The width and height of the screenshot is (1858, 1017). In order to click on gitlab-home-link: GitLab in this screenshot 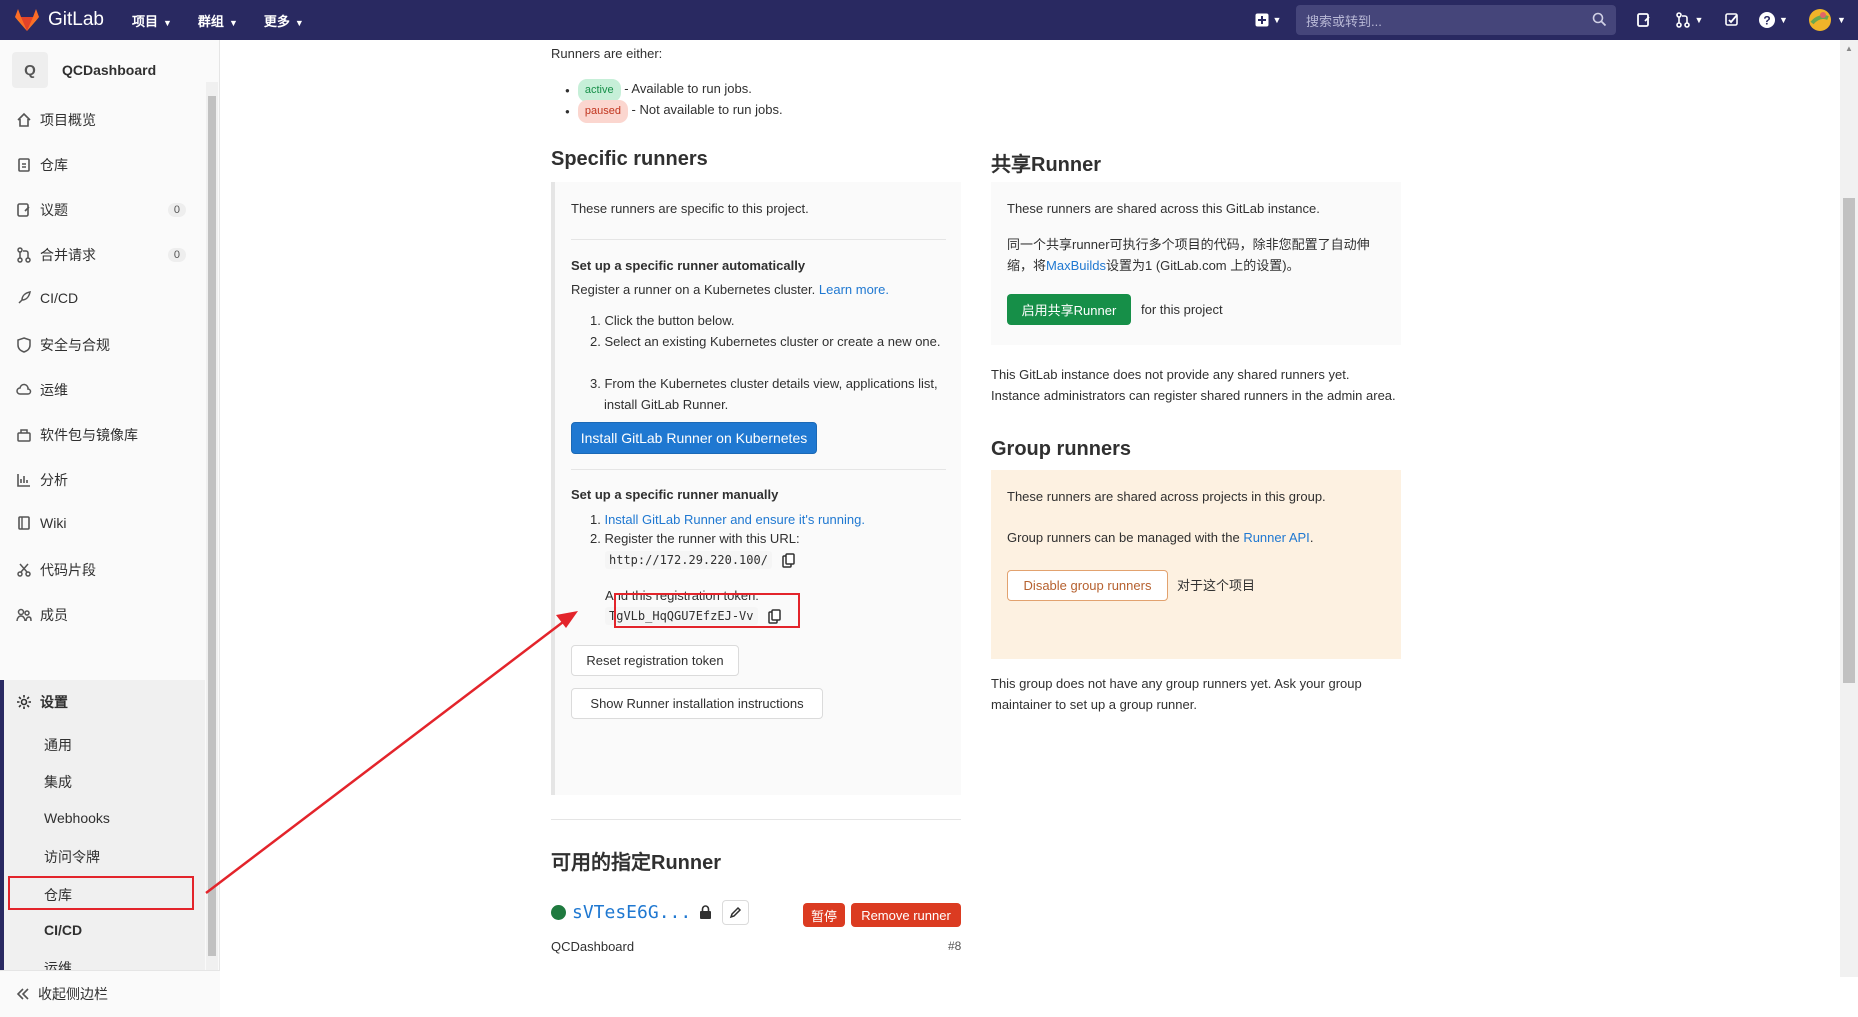, I will do `click(59, 20)`.